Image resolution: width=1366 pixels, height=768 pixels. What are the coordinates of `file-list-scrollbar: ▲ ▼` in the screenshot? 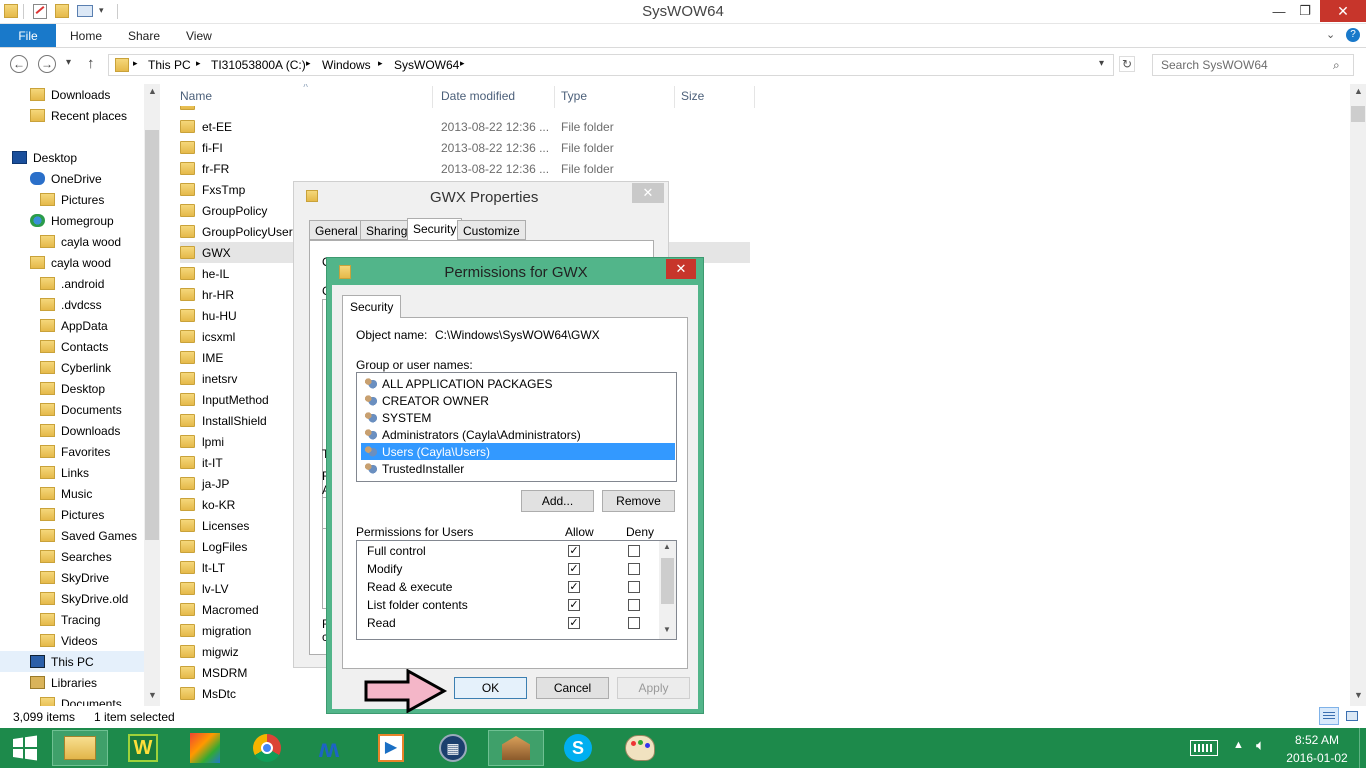 It's located at (1358, 395).